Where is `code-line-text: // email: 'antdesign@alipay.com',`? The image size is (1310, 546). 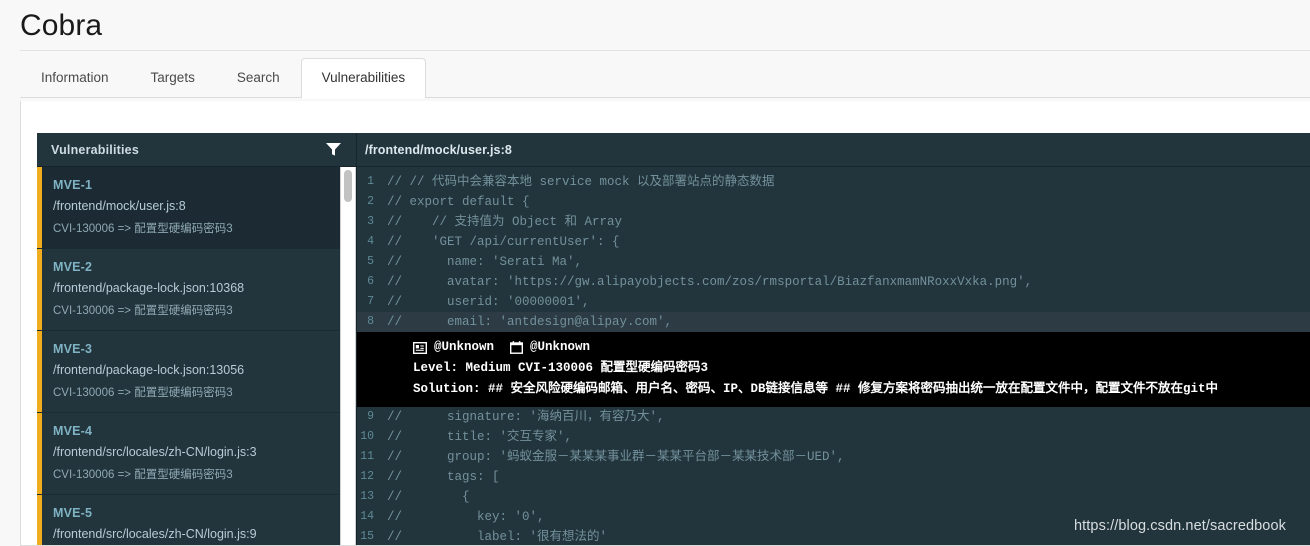
code-line-text: // email: 'antdesign@alipay.com', is located at coordinates (530, 322).